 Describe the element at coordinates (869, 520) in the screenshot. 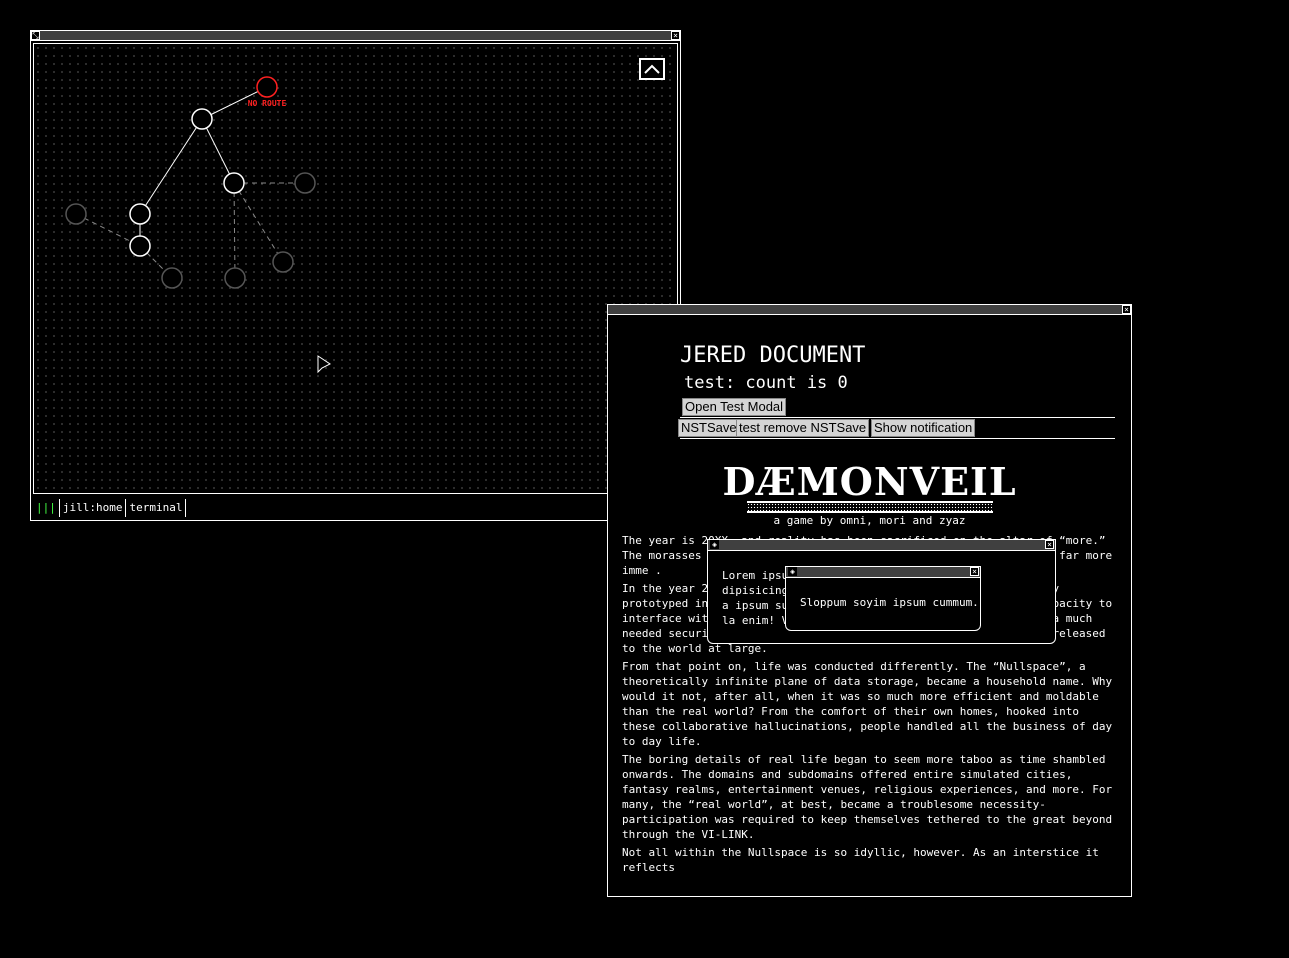

I see `game-byline: a game by omni, mori and zyaz` at that location.